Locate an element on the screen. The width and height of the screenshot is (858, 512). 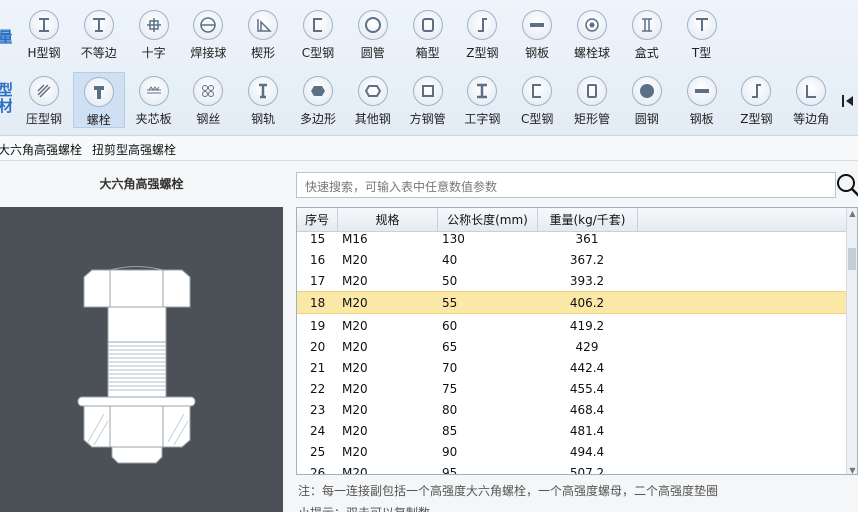
table-row: 15 M16 130 361 is located at coordinates (572, 240).